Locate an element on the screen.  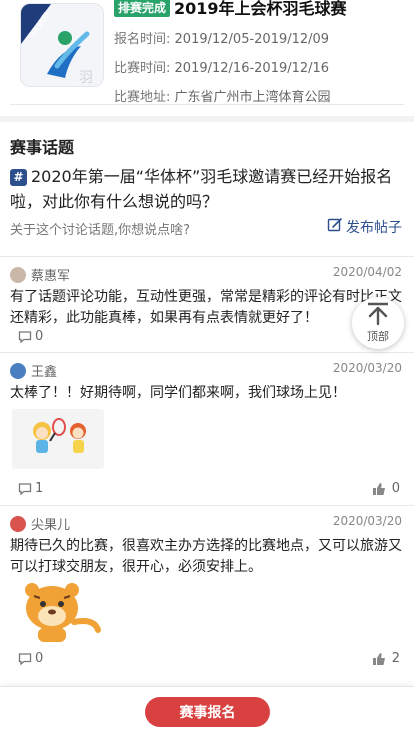
arrow-up-icon is located at coordinates (378, 316).